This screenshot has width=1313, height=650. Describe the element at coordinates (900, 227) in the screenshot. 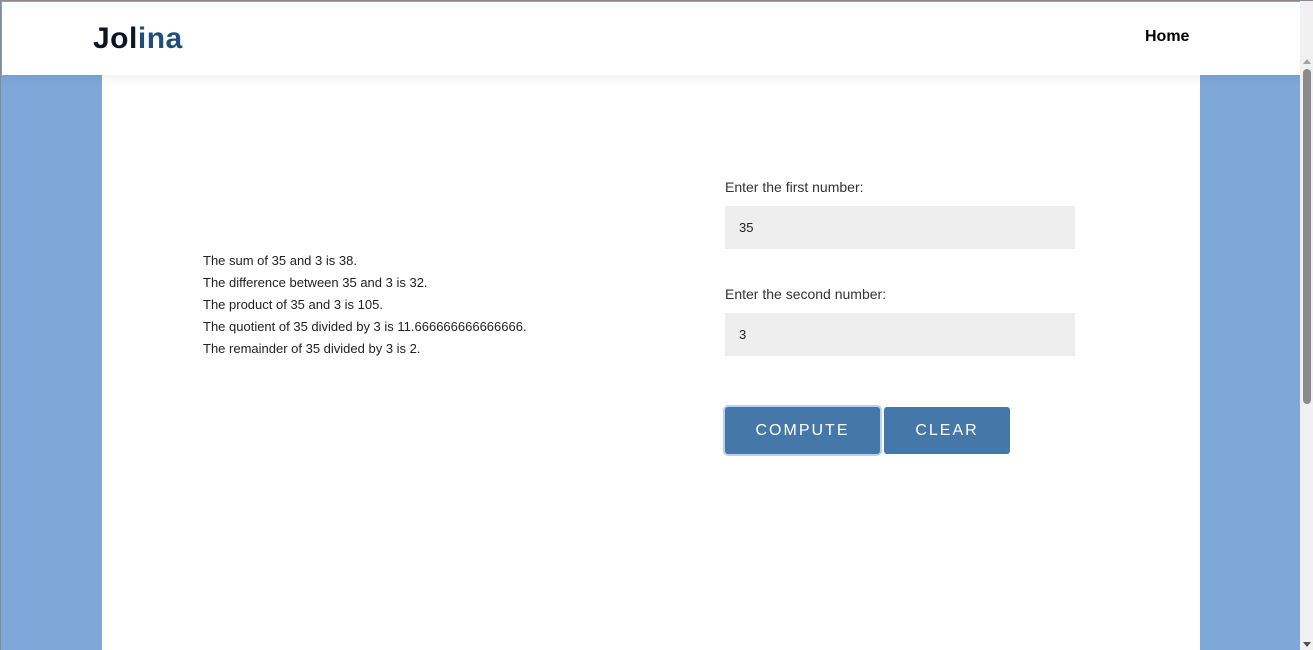

I see `first-number-input` at that location.